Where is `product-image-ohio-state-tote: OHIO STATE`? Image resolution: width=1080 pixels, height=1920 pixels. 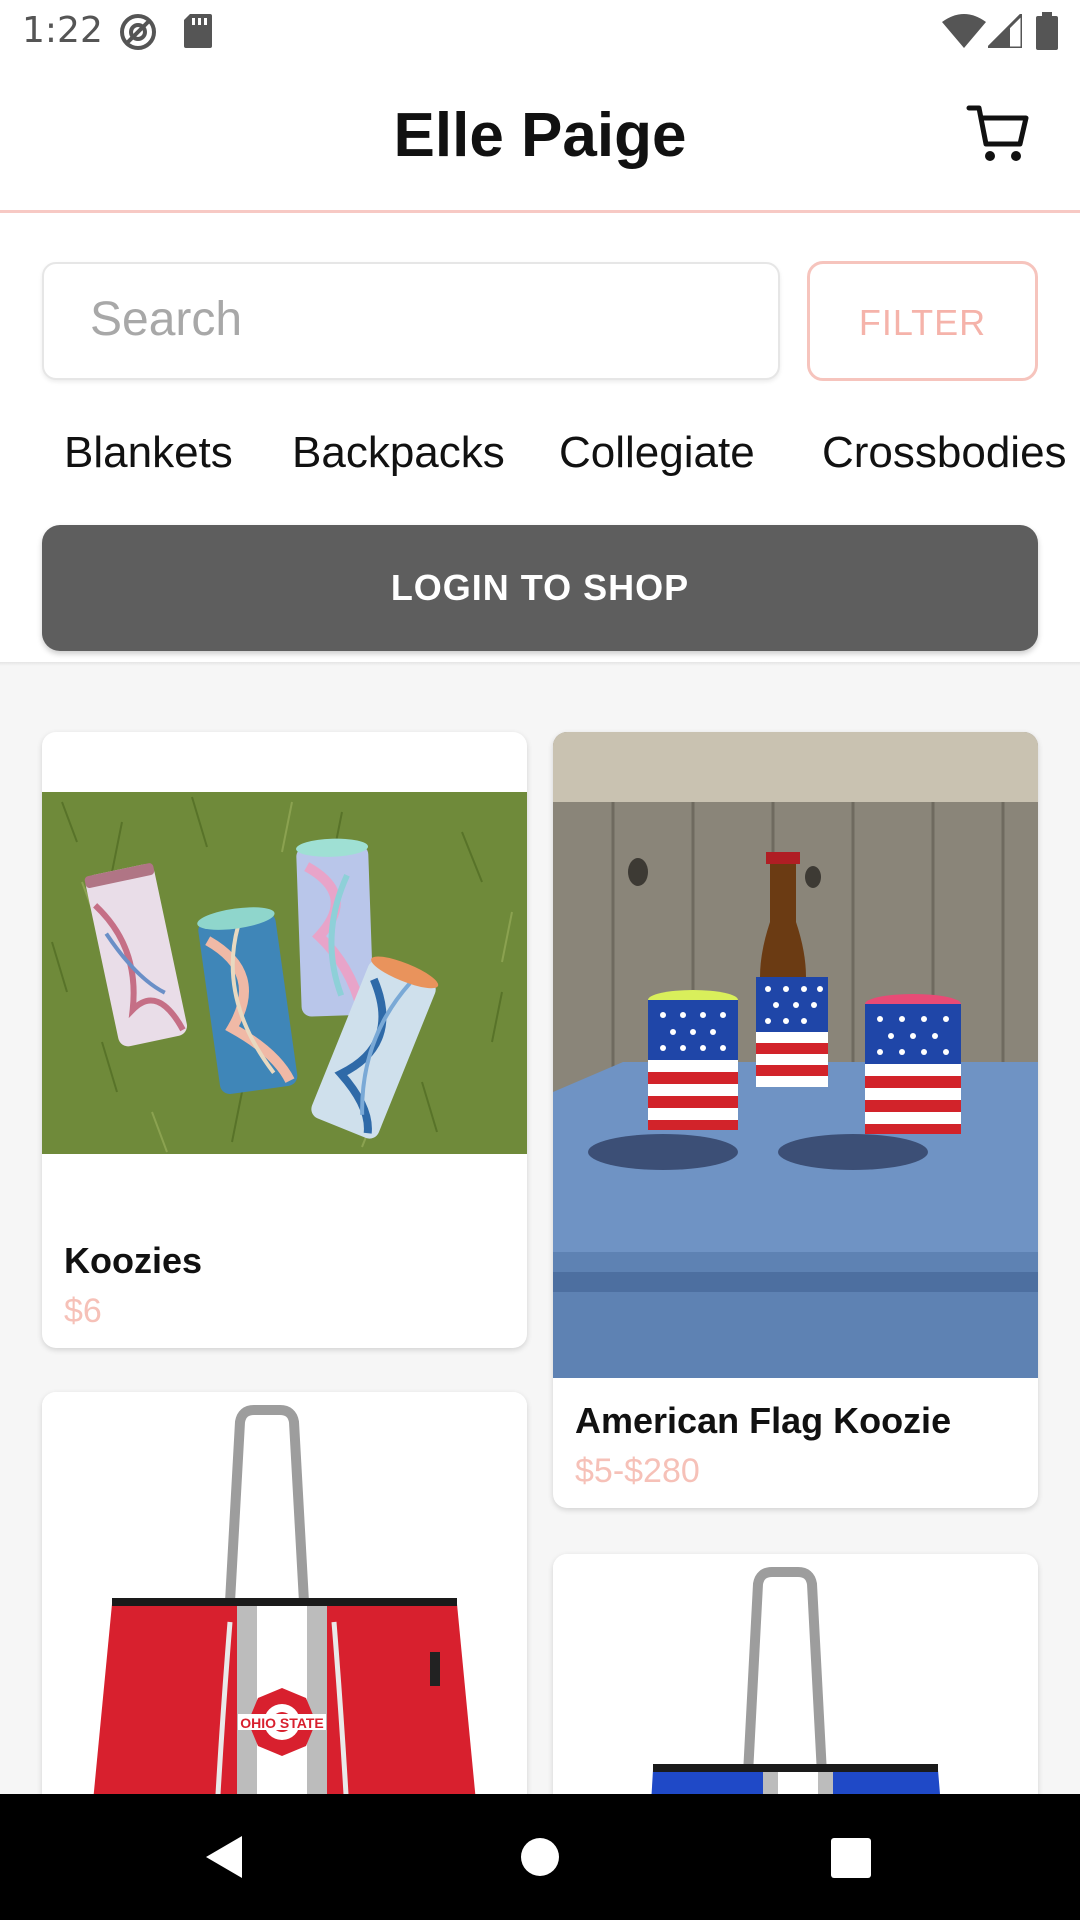 product-image-ohio-state-tote: OHIO STATE is located at coordinates (284, 1593).